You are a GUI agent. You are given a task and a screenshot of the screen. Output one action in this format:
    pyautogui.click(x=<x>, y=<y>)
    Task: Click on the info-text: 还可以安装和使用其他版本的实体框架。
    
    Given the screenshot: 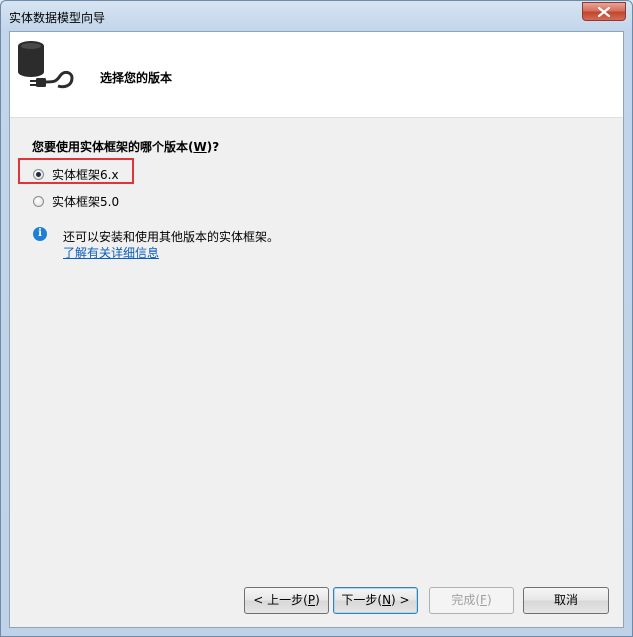 What is the action you would take?
    pyautogui.click(x=171, y=237)
    